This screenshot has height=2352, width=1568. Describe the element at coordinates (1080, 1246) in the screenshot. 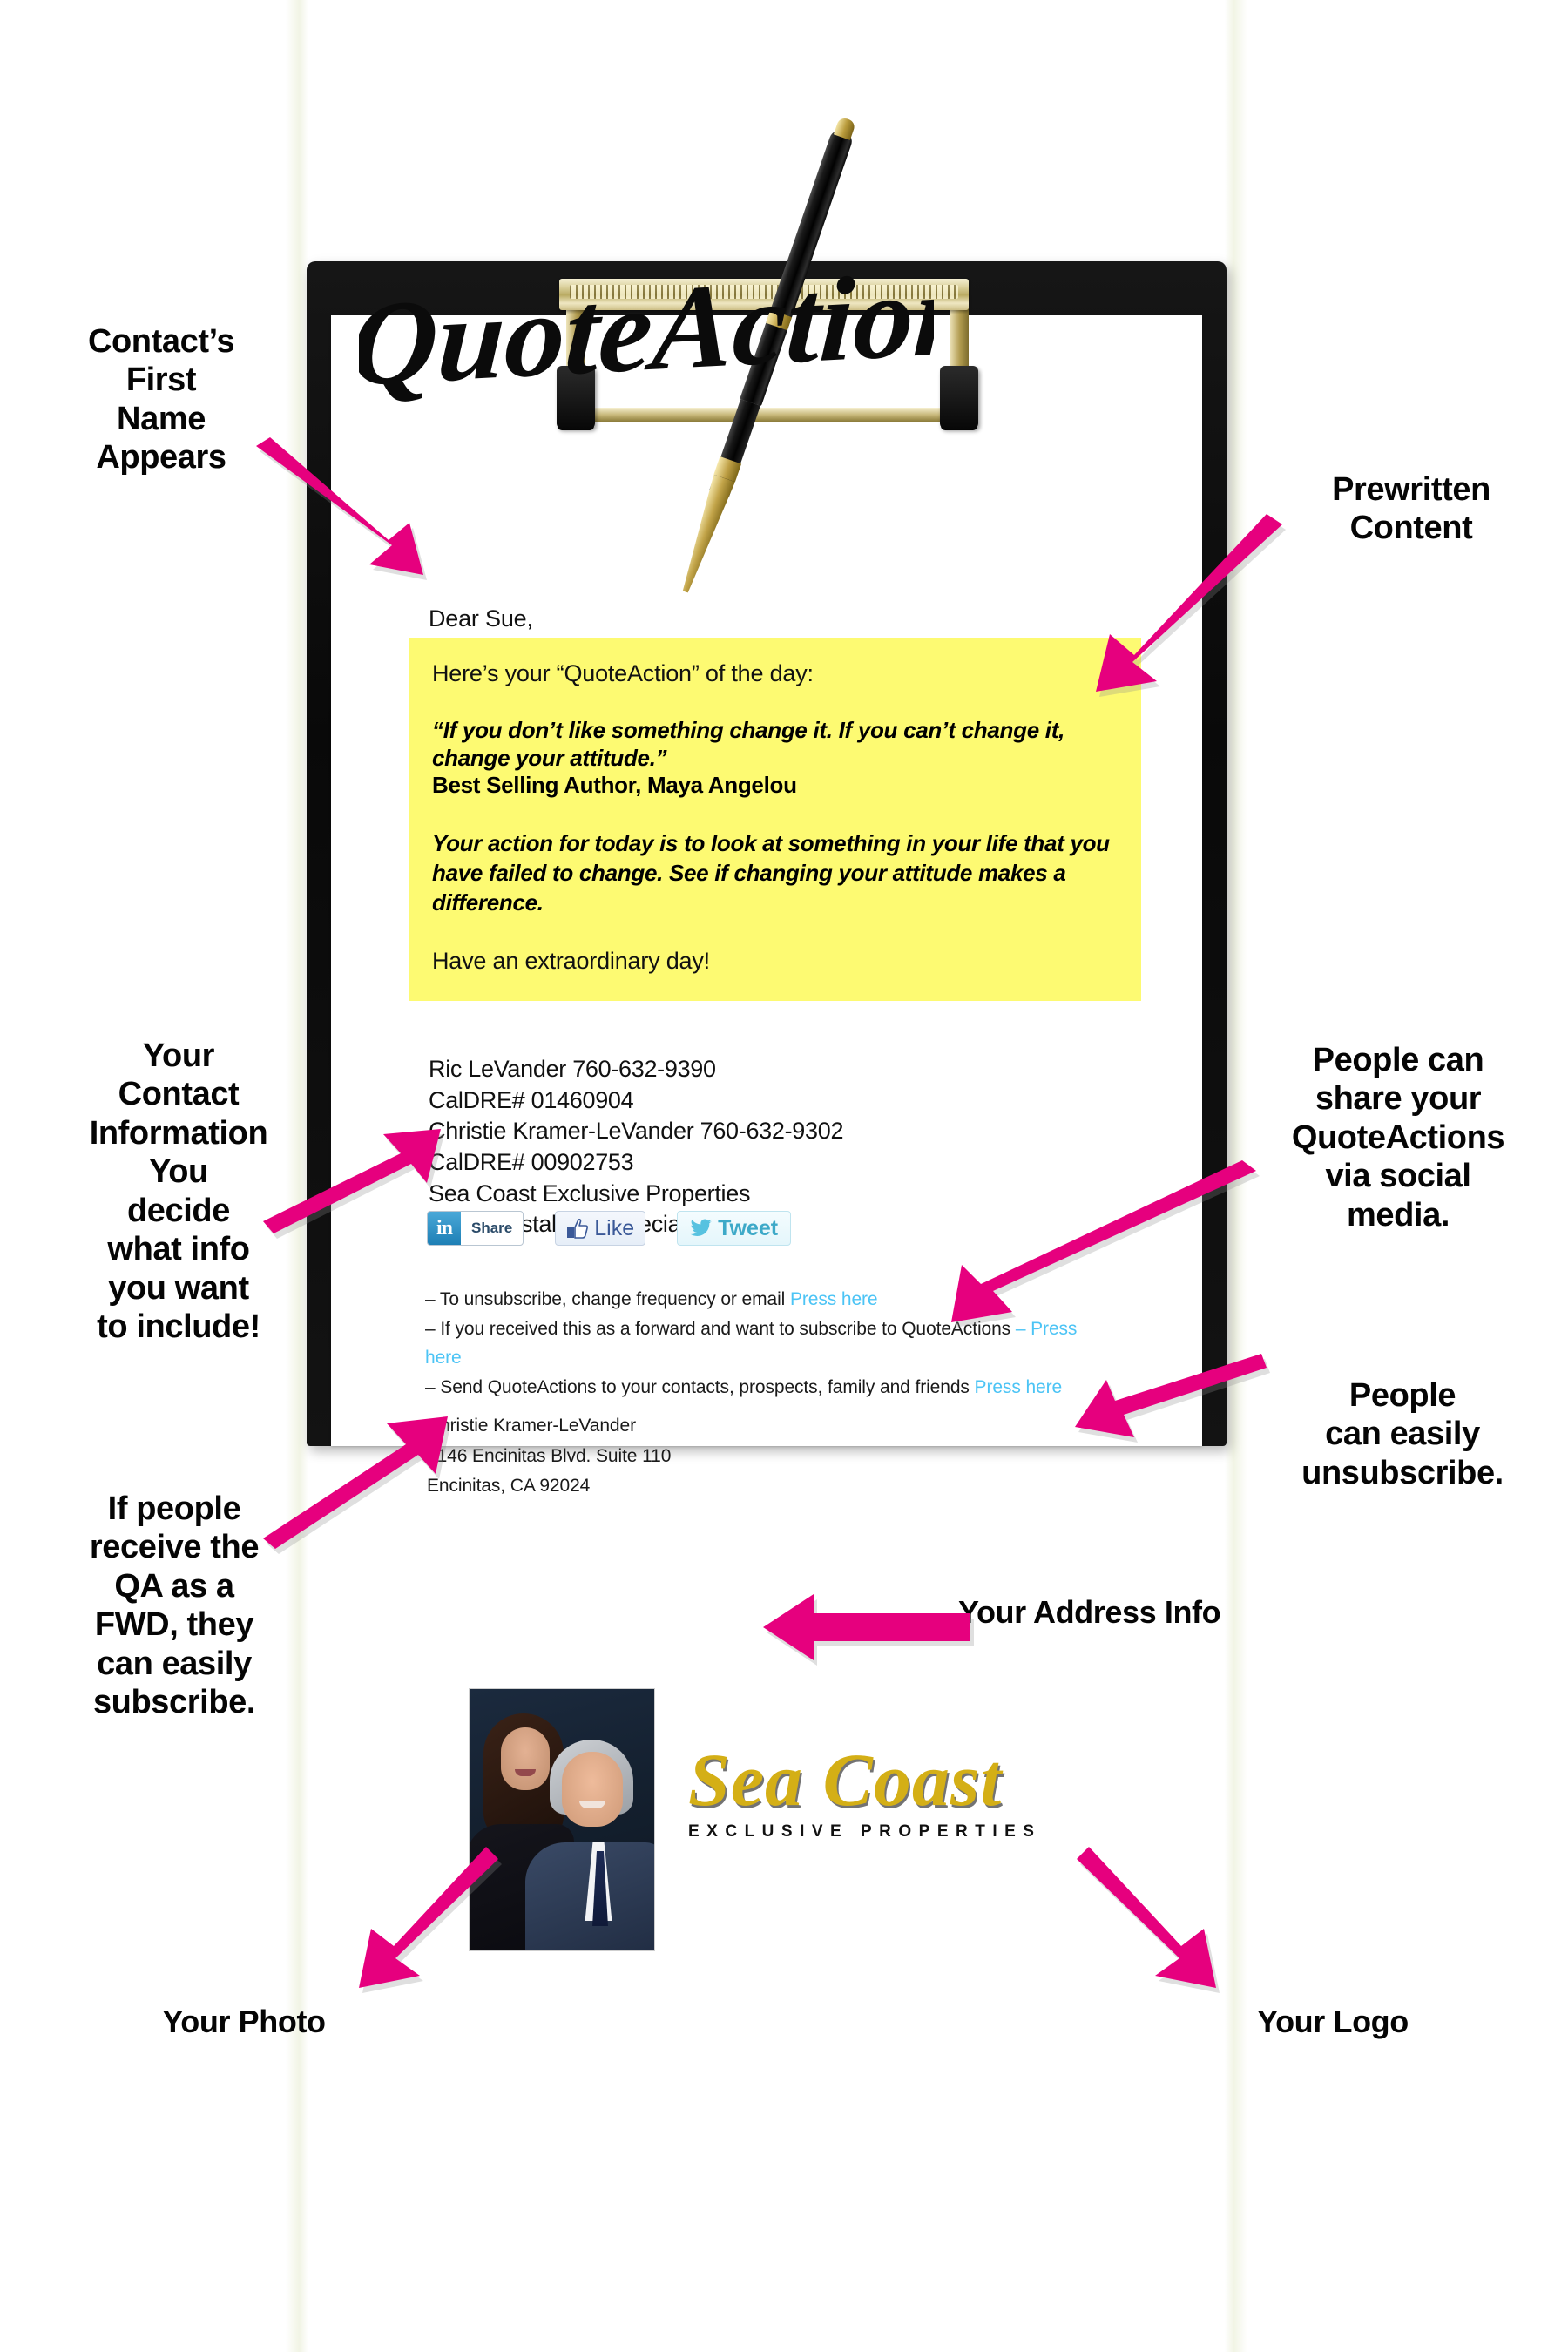

I see `arrow-to-social-buttons` at that location.